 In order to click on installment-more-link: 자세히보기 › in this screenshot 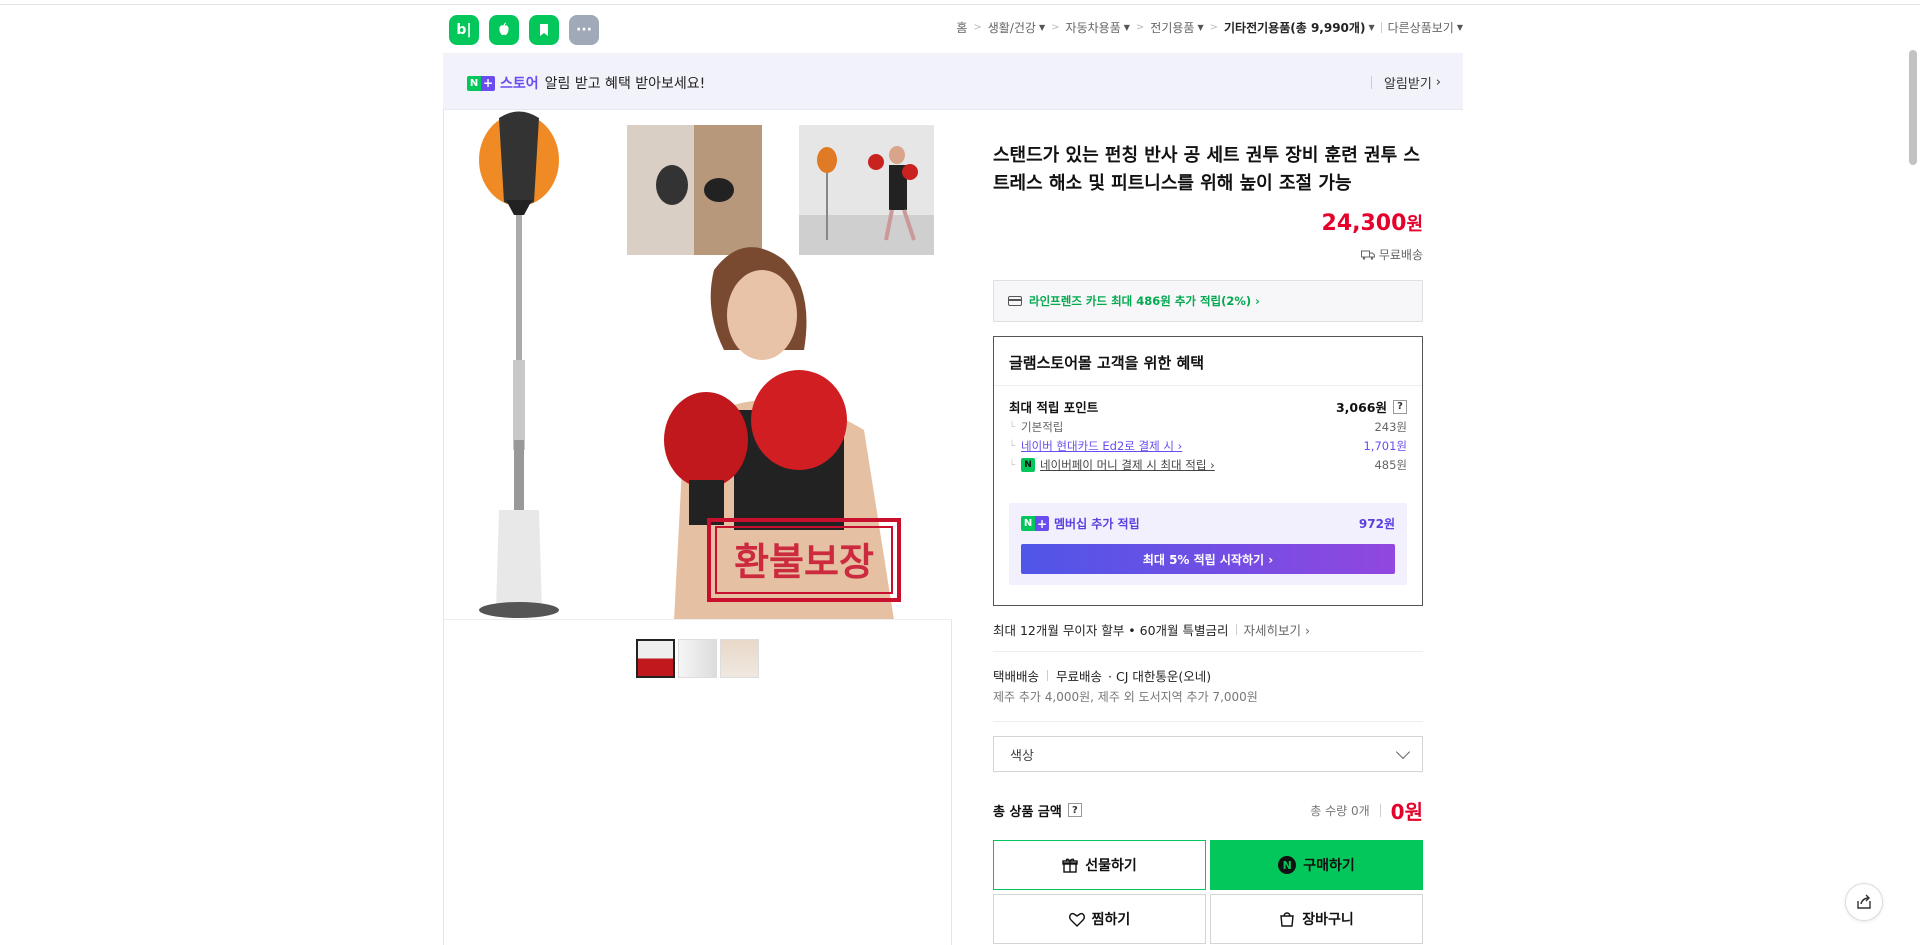, I will do `click(1277, 629)`.